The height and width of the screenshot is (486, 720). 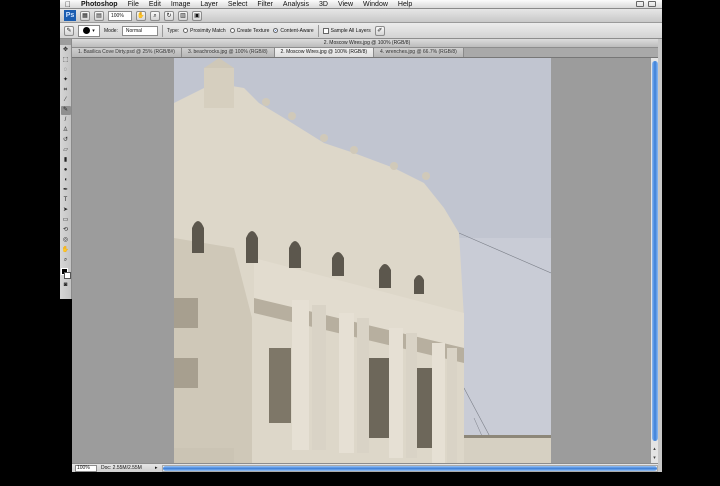 What do you see at coordinates (65, 110) in the screenshot?
I see `spot-healing-tool-icon: ✎` at bounding box center [65, 110].